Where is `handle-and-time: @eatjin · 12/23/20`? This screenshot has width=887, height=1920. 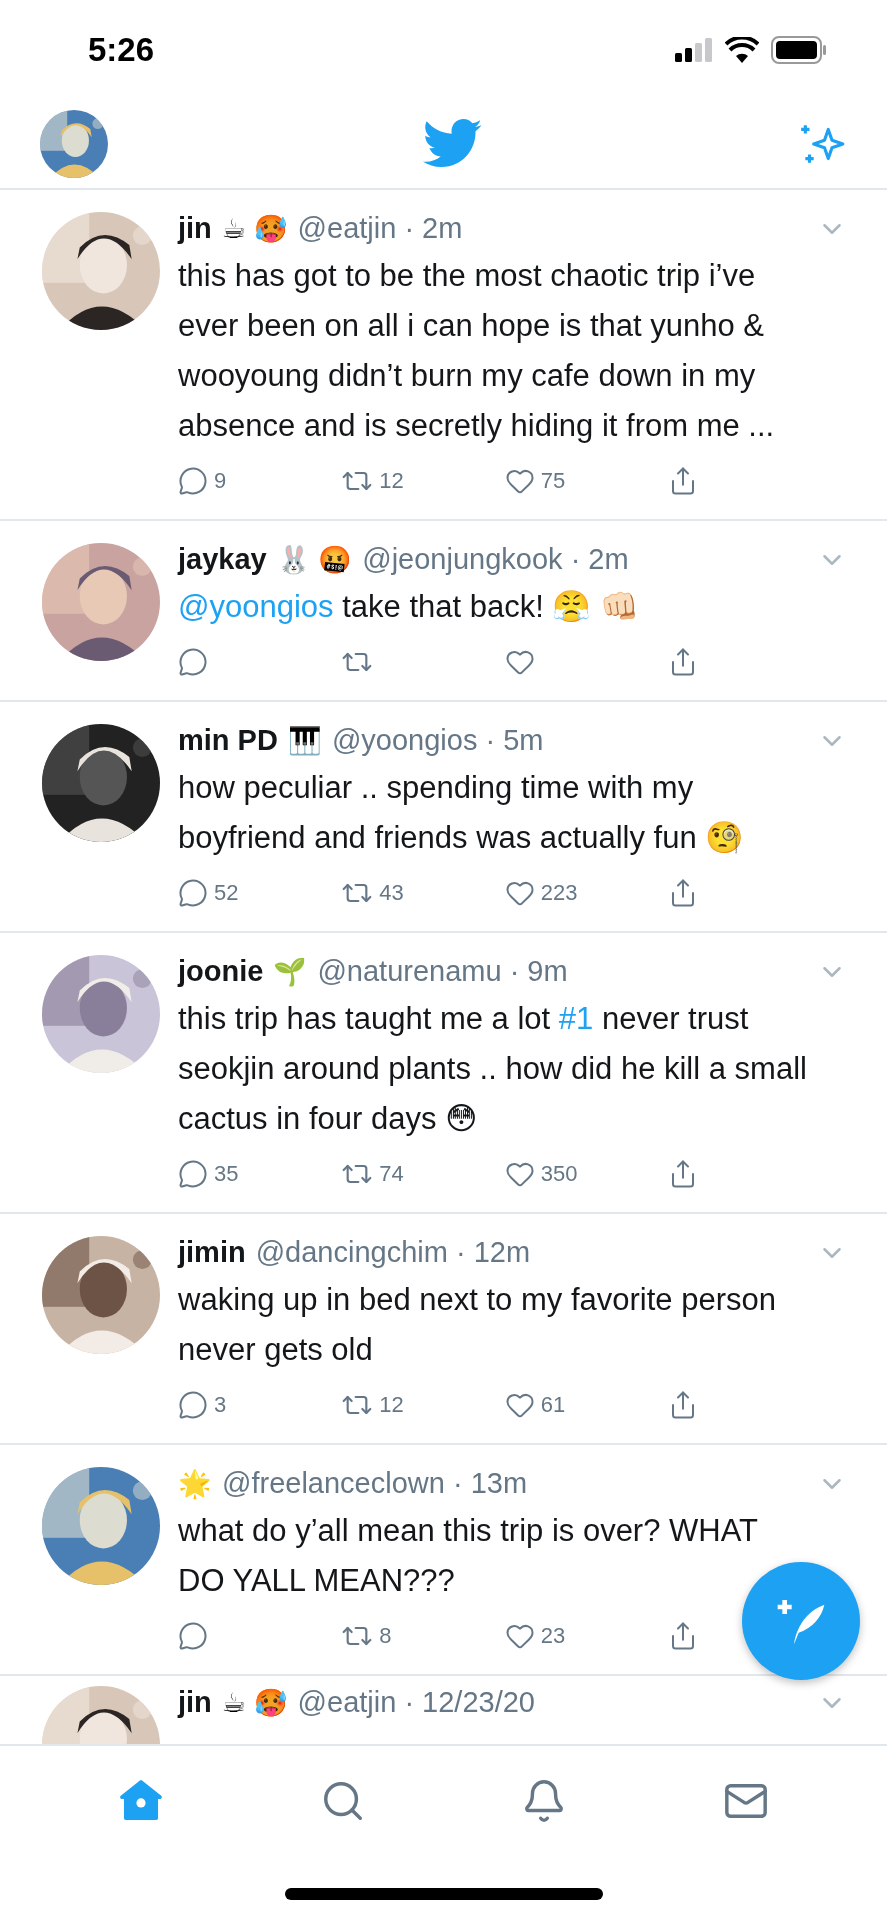 handle-and-time: @eatjin · 12/23/20 is located at coordinates (416, 1702).